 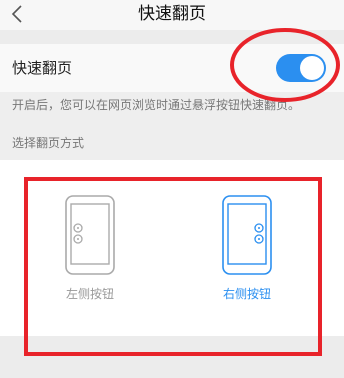 What do you see at coordinates (42, 68) in the screenshot?
I see `toggle-label: 快速翻页` at bounding box center [42, 68].